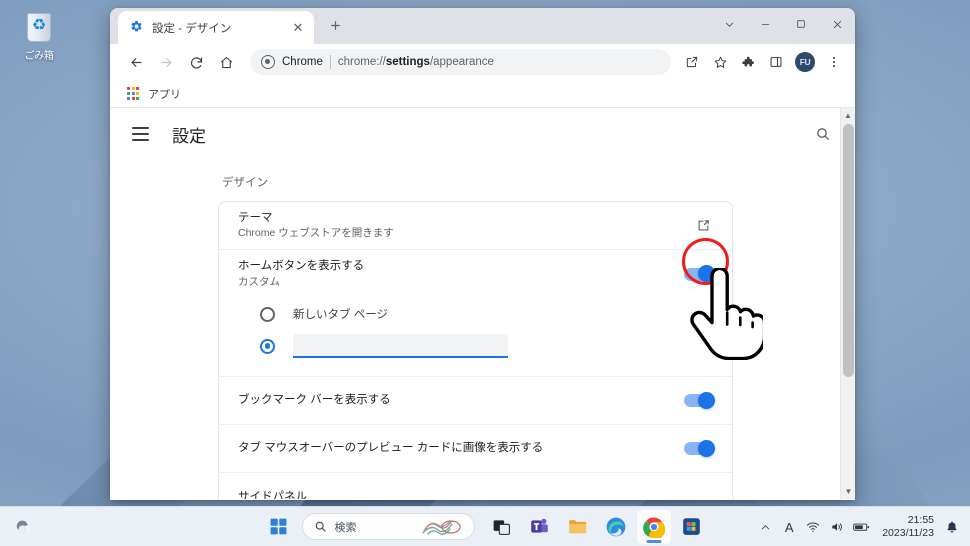 The height and width of the screenshot is (546, 970). I want to click on bookmark-item-apps: アプリ, so click(164, 94).